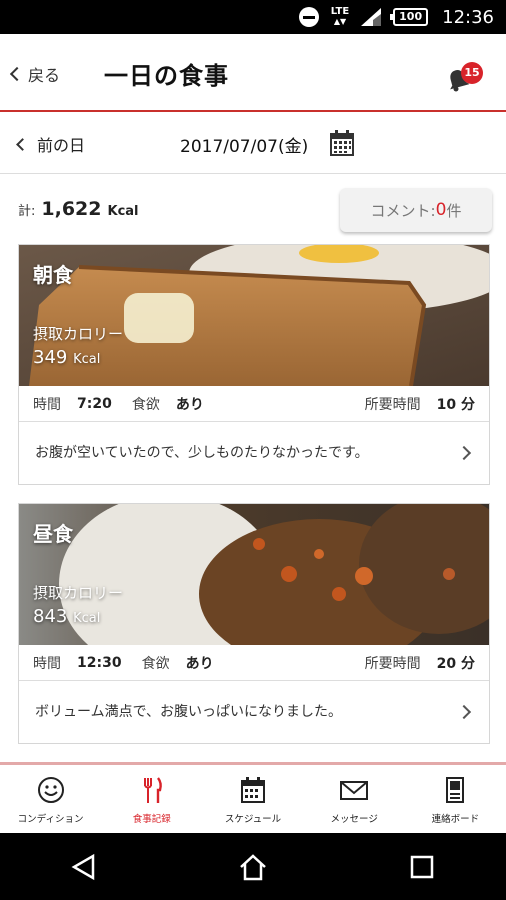  Describe the element at coordinates (53, 534) in the screenshot. I see `meal-title: 昼食` at that location.